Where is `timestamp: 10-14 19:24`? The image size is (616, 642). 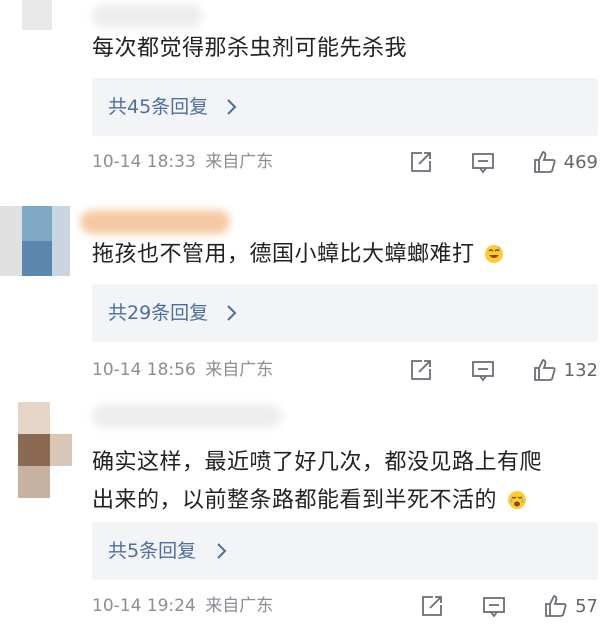
timestamp: 10-14 19:24 is located at coordinates (144, 606).